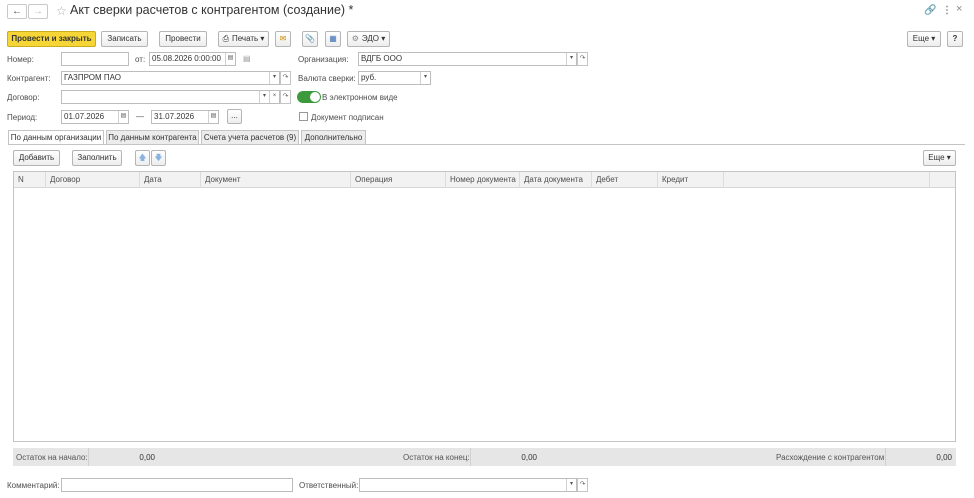  What do you see at coordinates (23, 97) in the screenshot?
I see `contract-label: Договор:` at bounding box center [23, 97].